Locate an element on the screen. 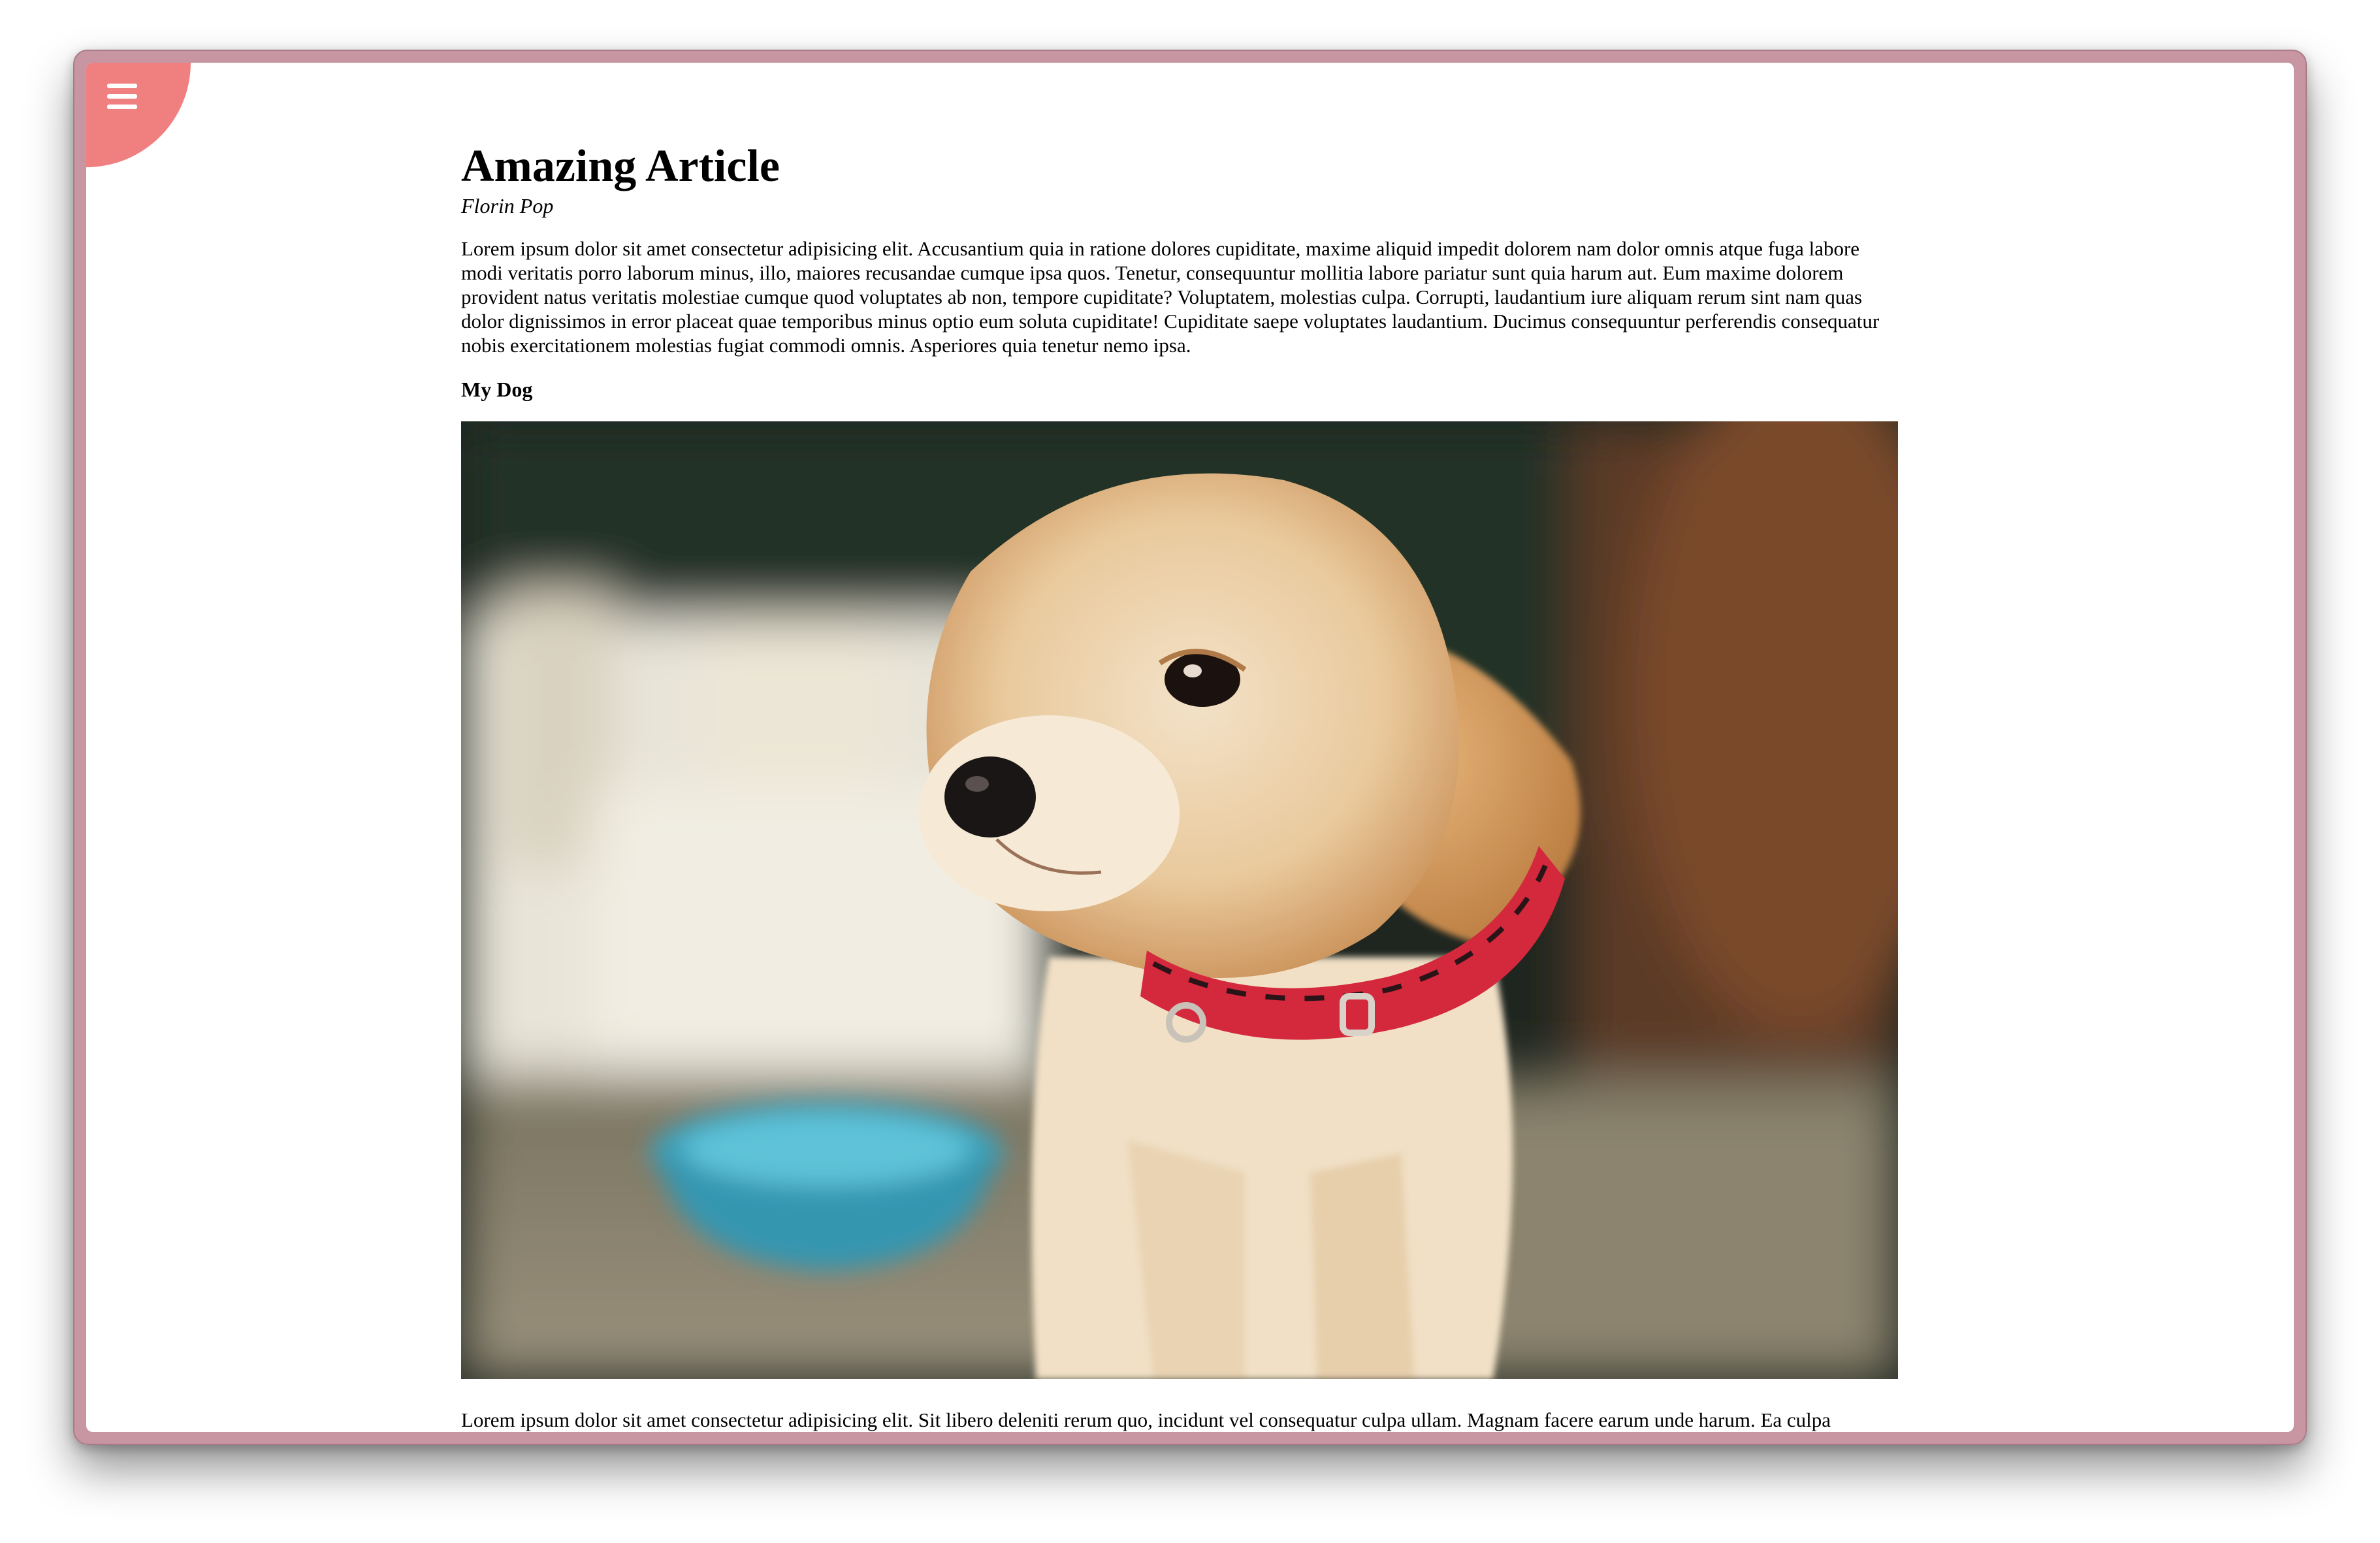 The image size is (2380, 1543). article-author: Florin Pop is located at coordinates (507, 206).